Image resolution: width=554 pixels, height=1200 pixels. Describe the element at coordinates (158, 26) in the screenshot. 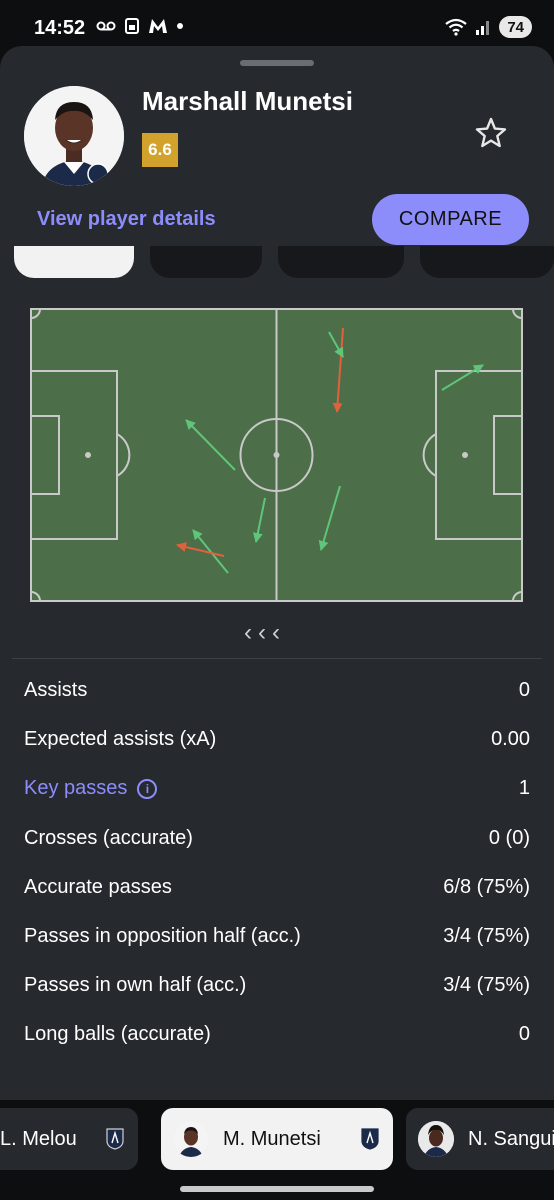

I see `m-app-icon` at that location.